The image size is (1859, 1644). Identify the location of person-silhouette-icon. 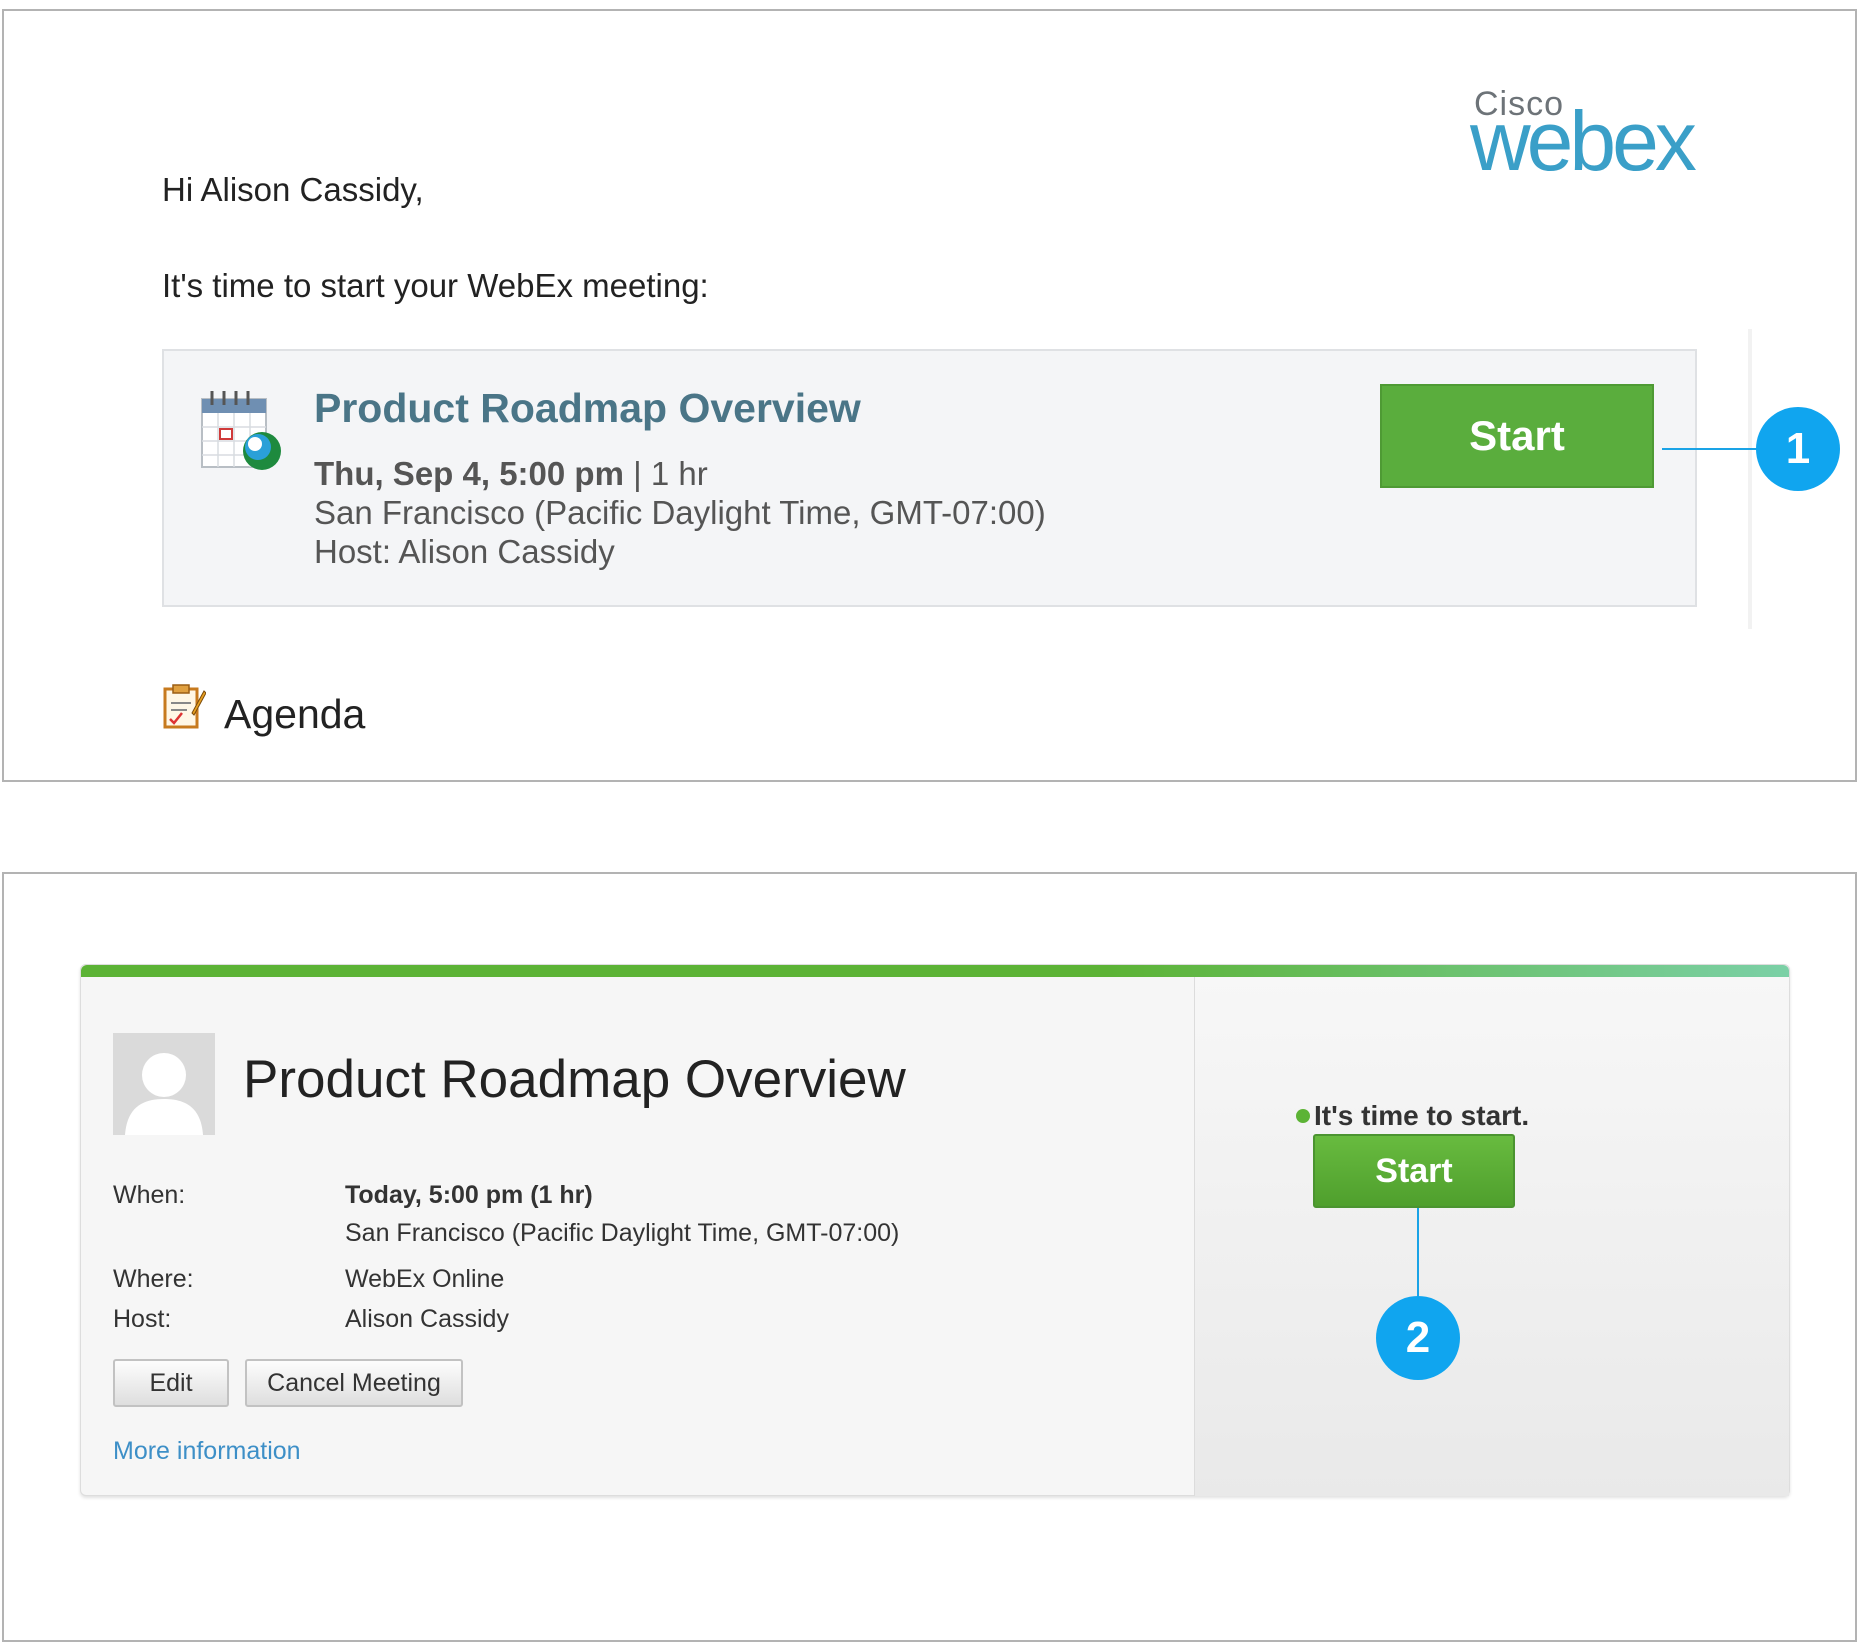
(164, 1094).